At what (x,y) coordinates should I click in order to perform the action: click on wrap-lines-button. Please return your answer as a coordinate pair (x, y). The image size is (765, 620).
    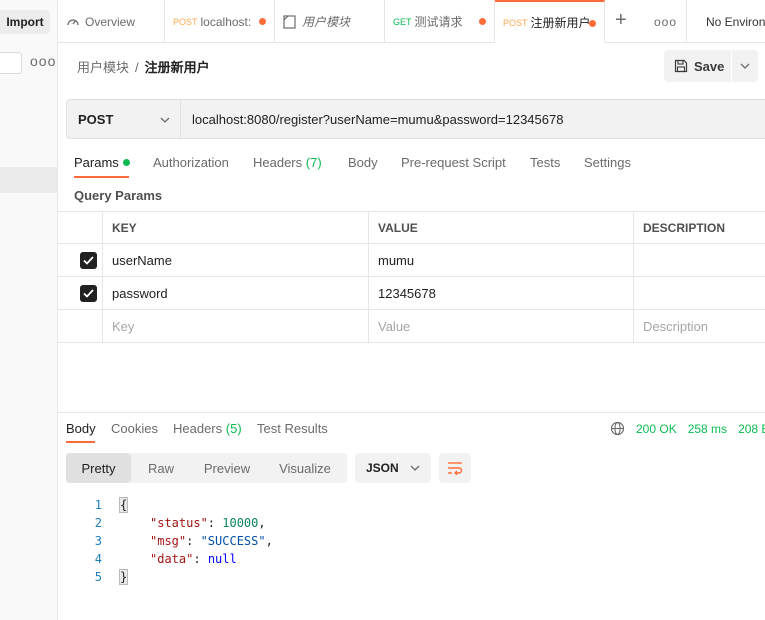
    Looking at the image, I should click on (455, 468).